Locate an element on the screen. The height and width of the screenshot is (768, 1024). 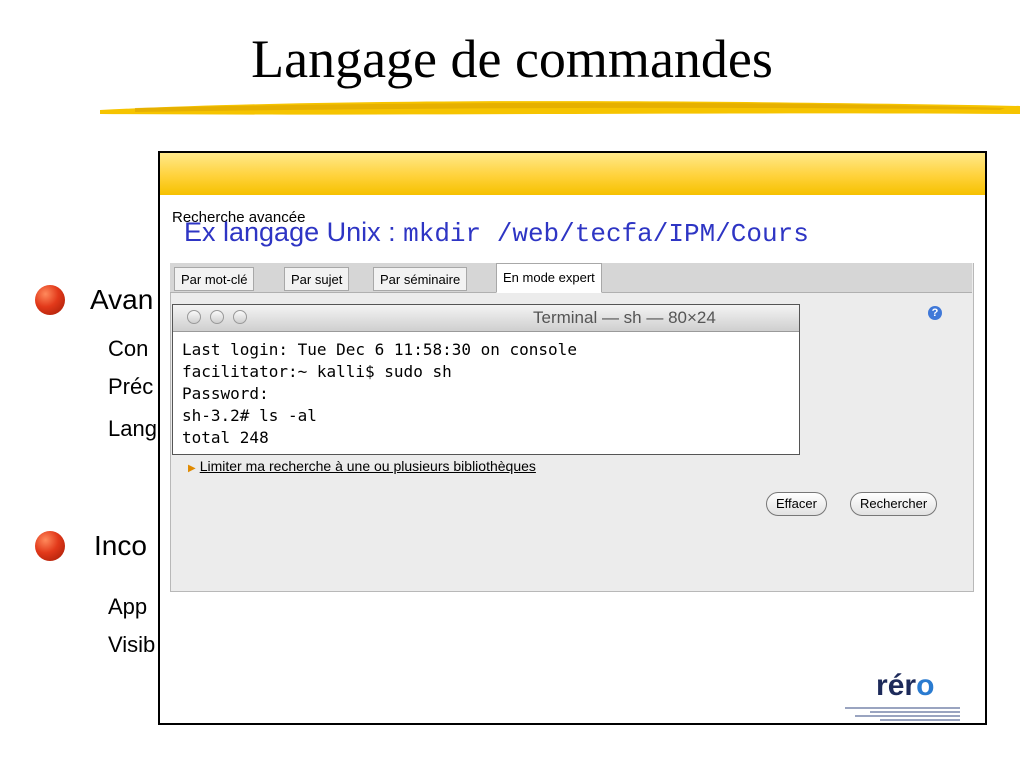
tab-seminar: Par séminaire is located at coordinates (420, 279).